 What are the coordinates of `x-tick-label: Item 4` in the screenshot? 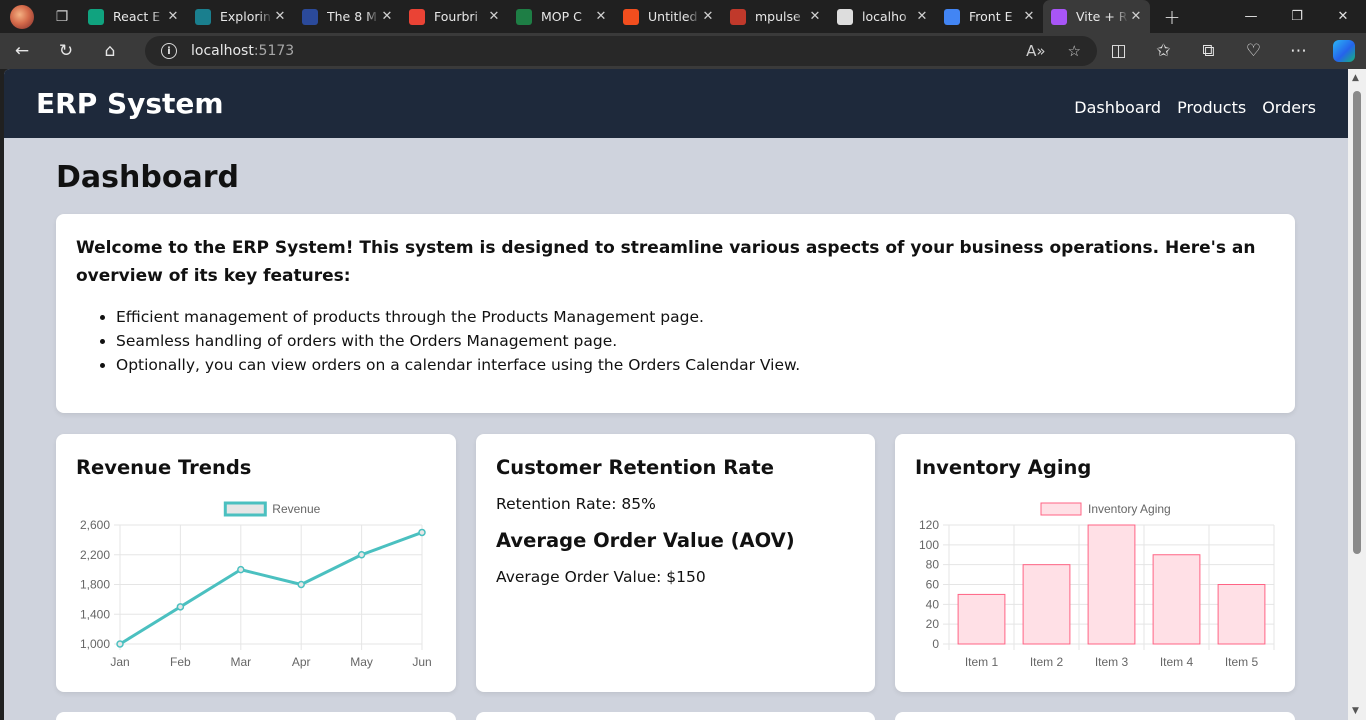 It's located at (1177, 662).